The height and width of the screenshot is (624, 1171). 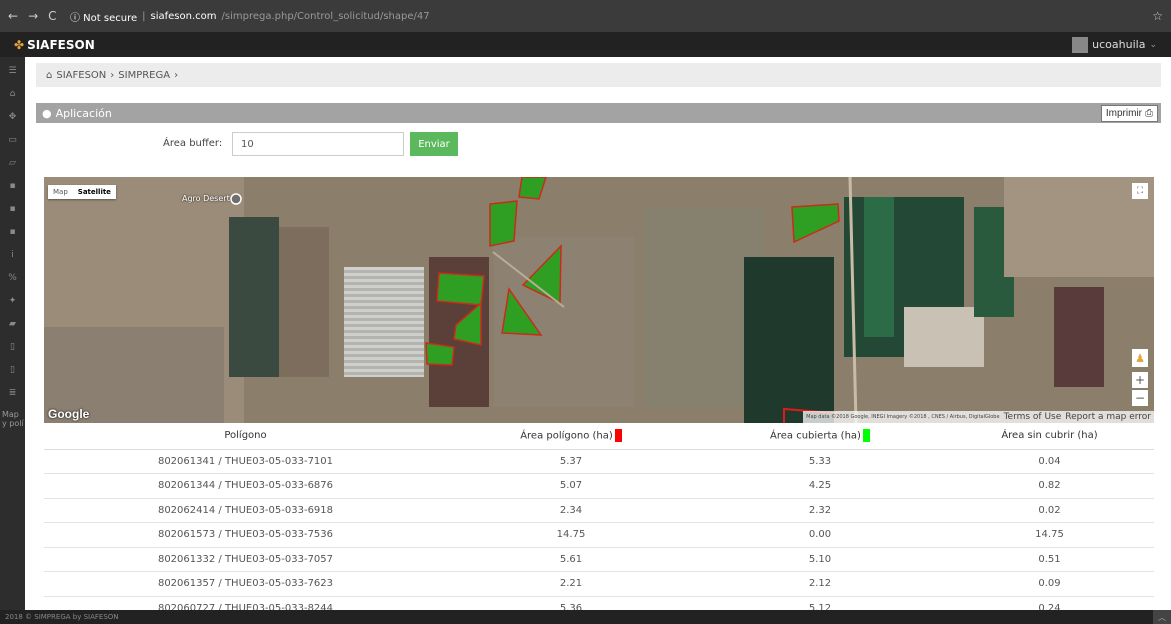 What do you see at coordinates (1049, 535) in the screenshot?
I see `cell-area-sin-cubrir: 14.75` at bounding box center [1049, 535].